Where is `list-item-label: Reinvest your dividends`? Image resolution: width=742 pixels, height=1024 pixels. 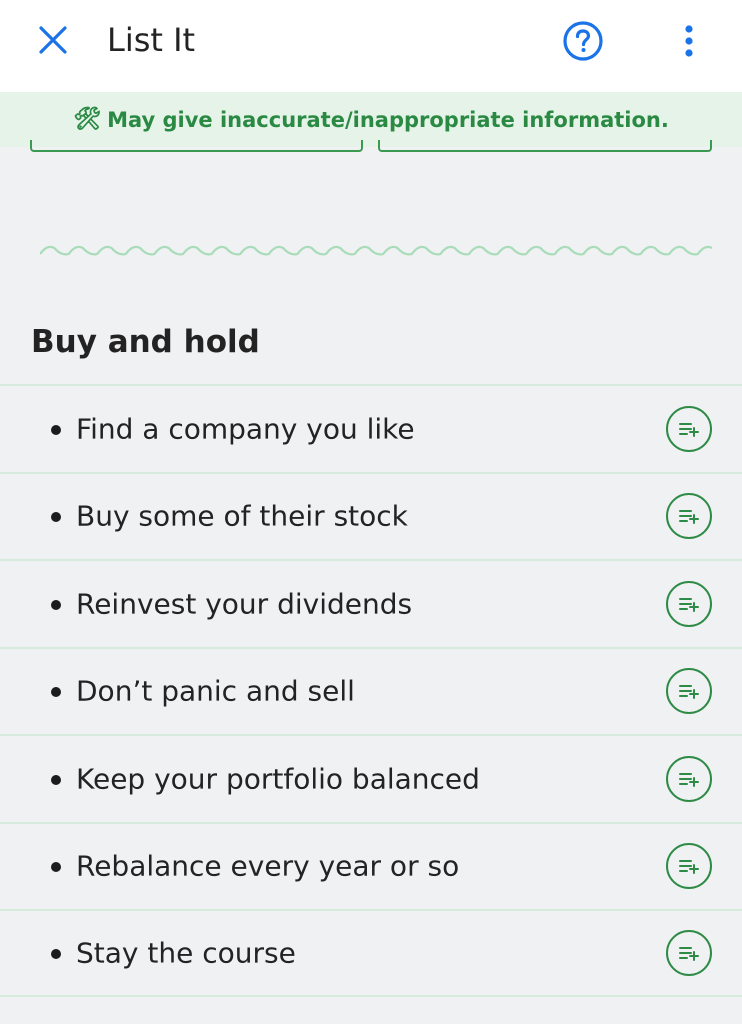 list-item-label: Reinvest your dividends is located at coordinates (244, 604).